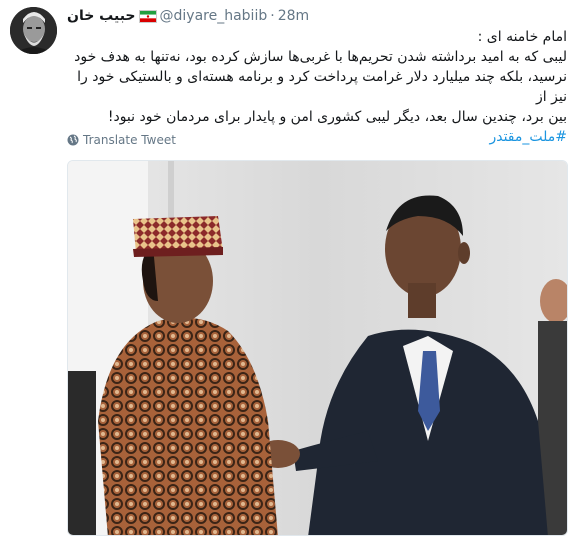  Describe the element at coordinates (528, 137) in the screenshot. I see `hashtag-link: #ملت_مقتدر` at that location.